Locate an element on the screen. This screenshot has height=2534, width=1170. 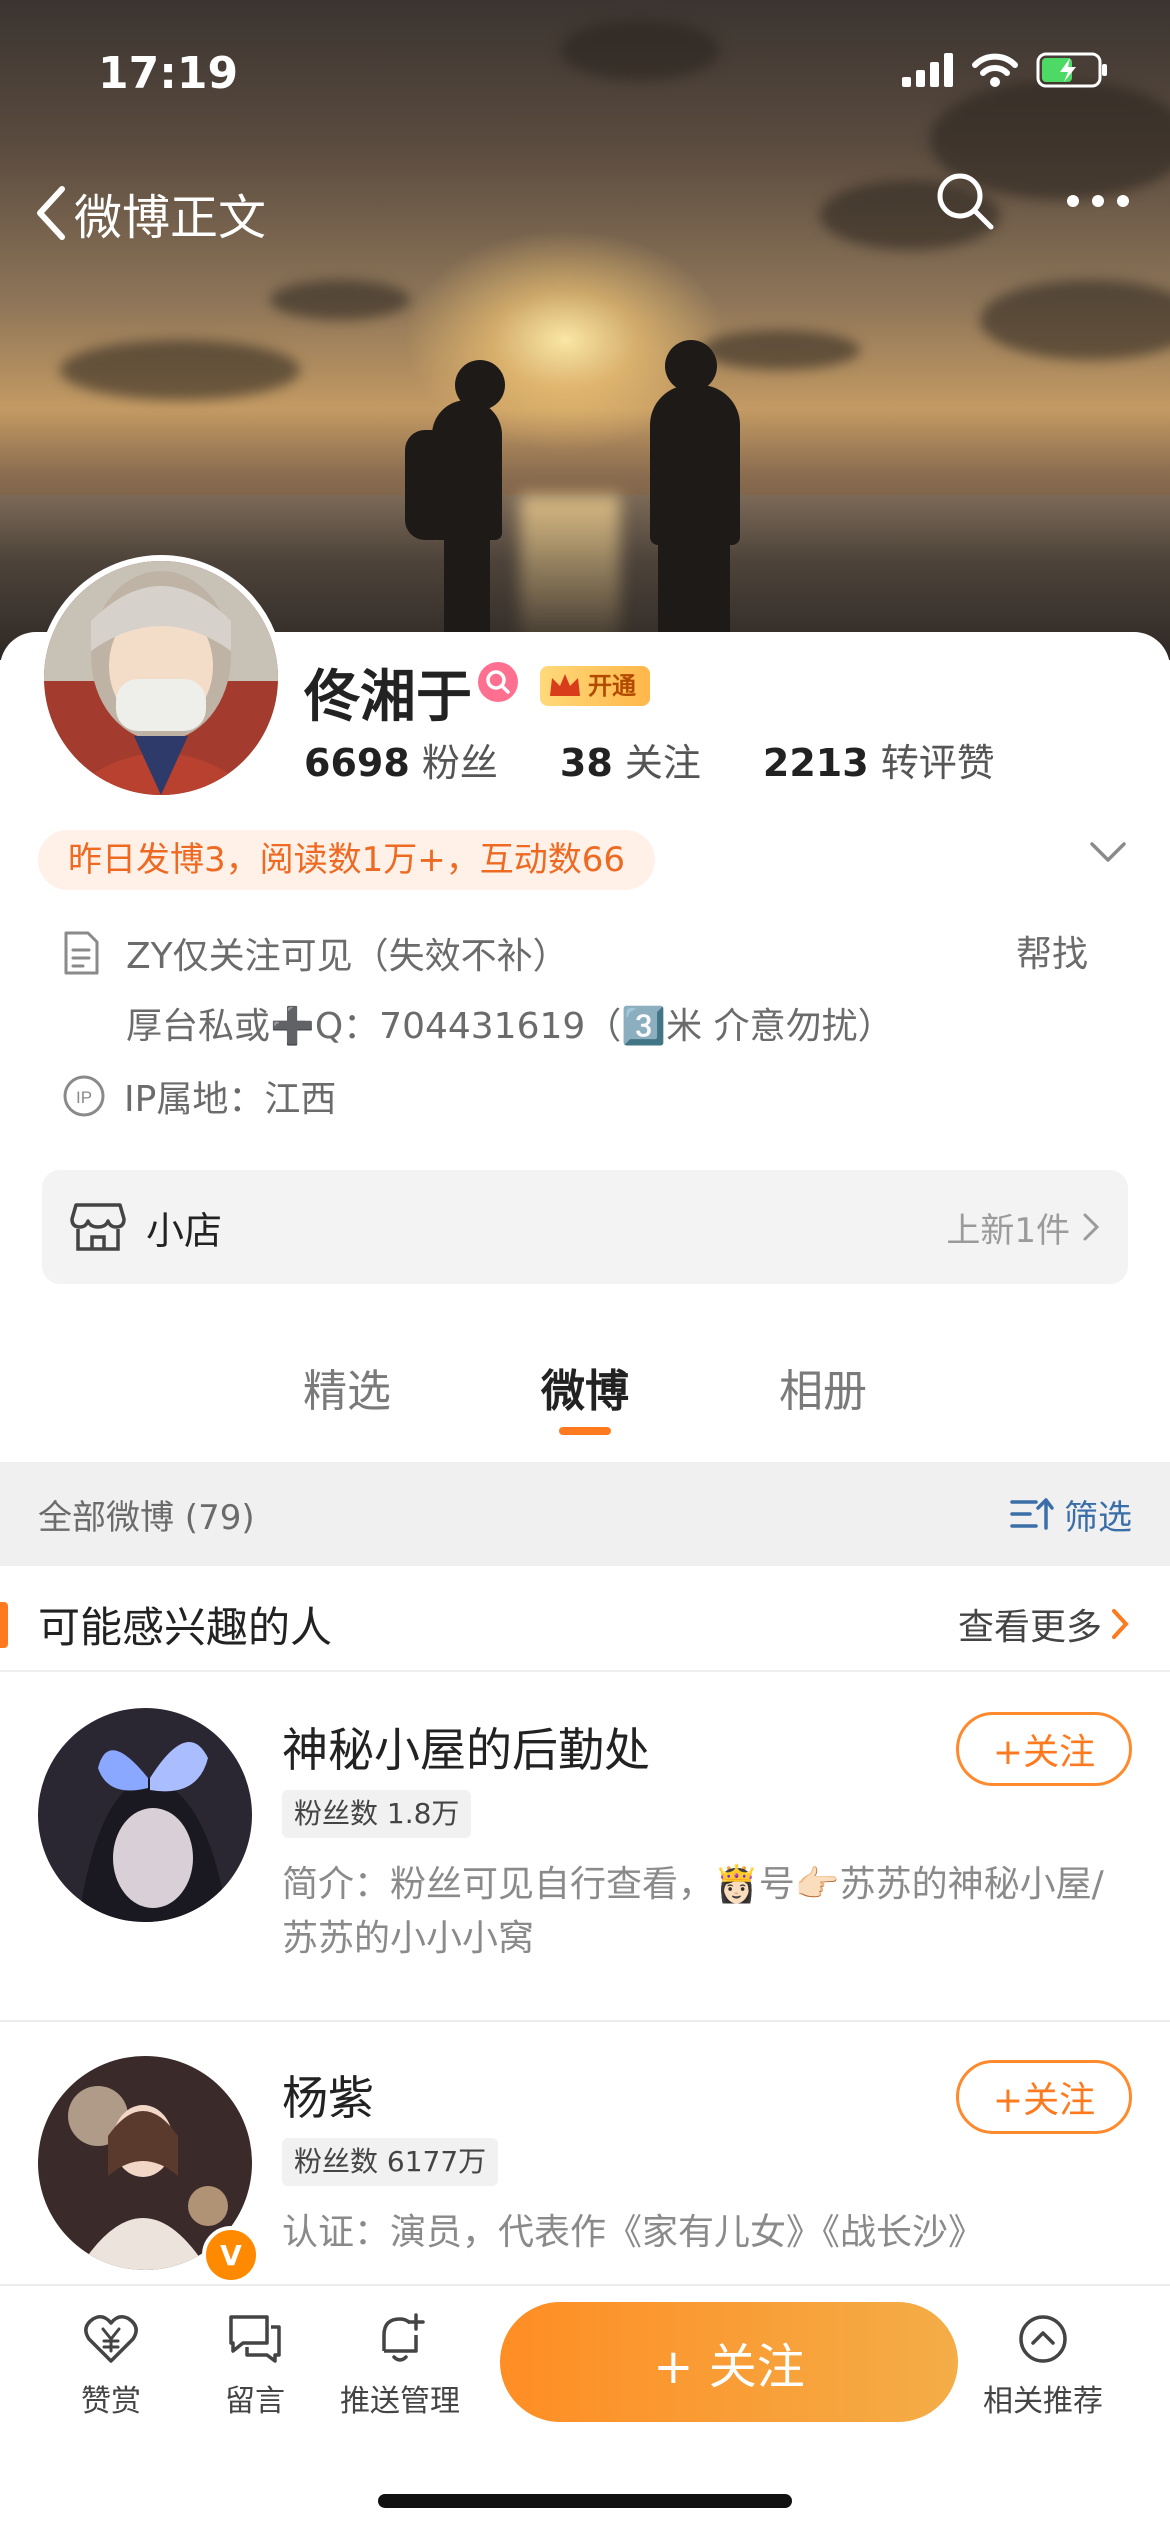
push-settings-label: 推送管理 is located at coordinates (400, 2401).